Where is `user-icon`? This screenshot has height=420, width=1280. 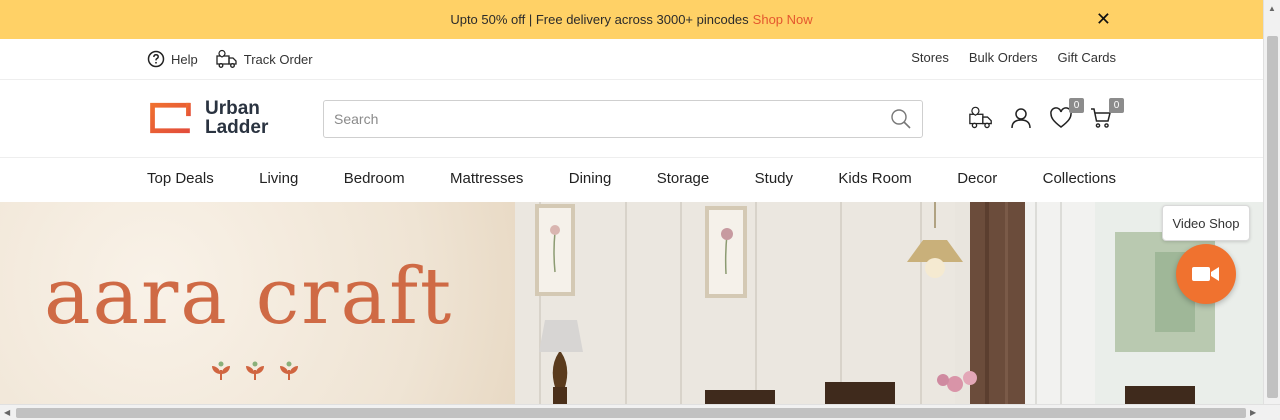
user-icon is located at coordinates (1021, 118).